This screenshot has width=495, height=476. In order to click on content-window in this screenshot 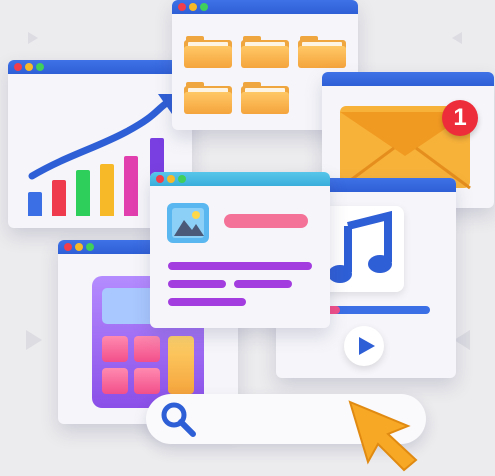, I will do `click(240, 250)`.